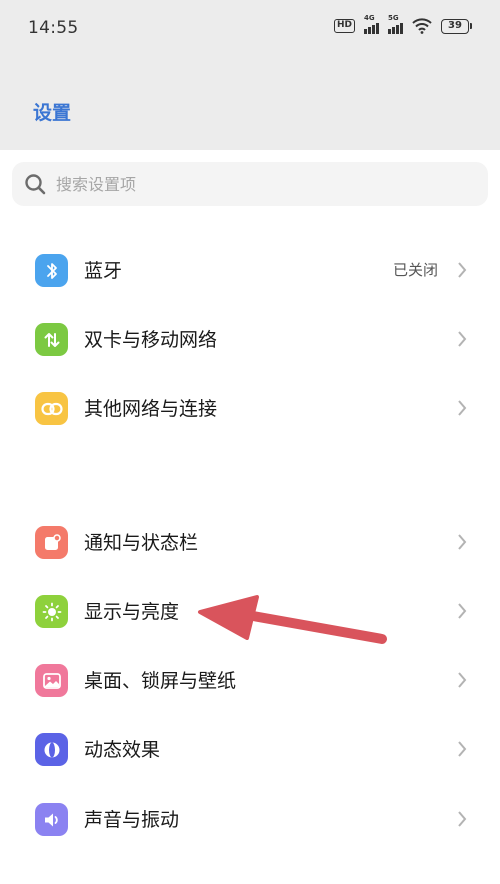 This screenshot has width=500, height=884. I want to click on sound-icon, so click(51, 819).